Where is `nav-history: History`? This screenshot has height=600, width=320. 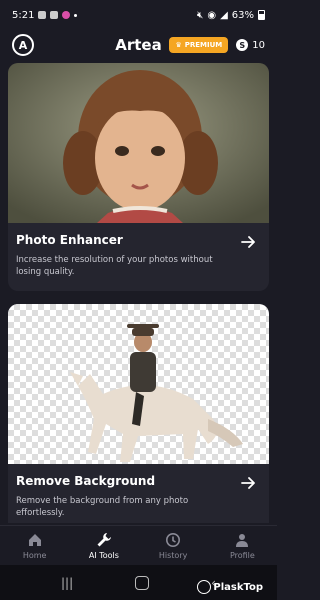
nav-history: History is located at coordinates (173, 545).